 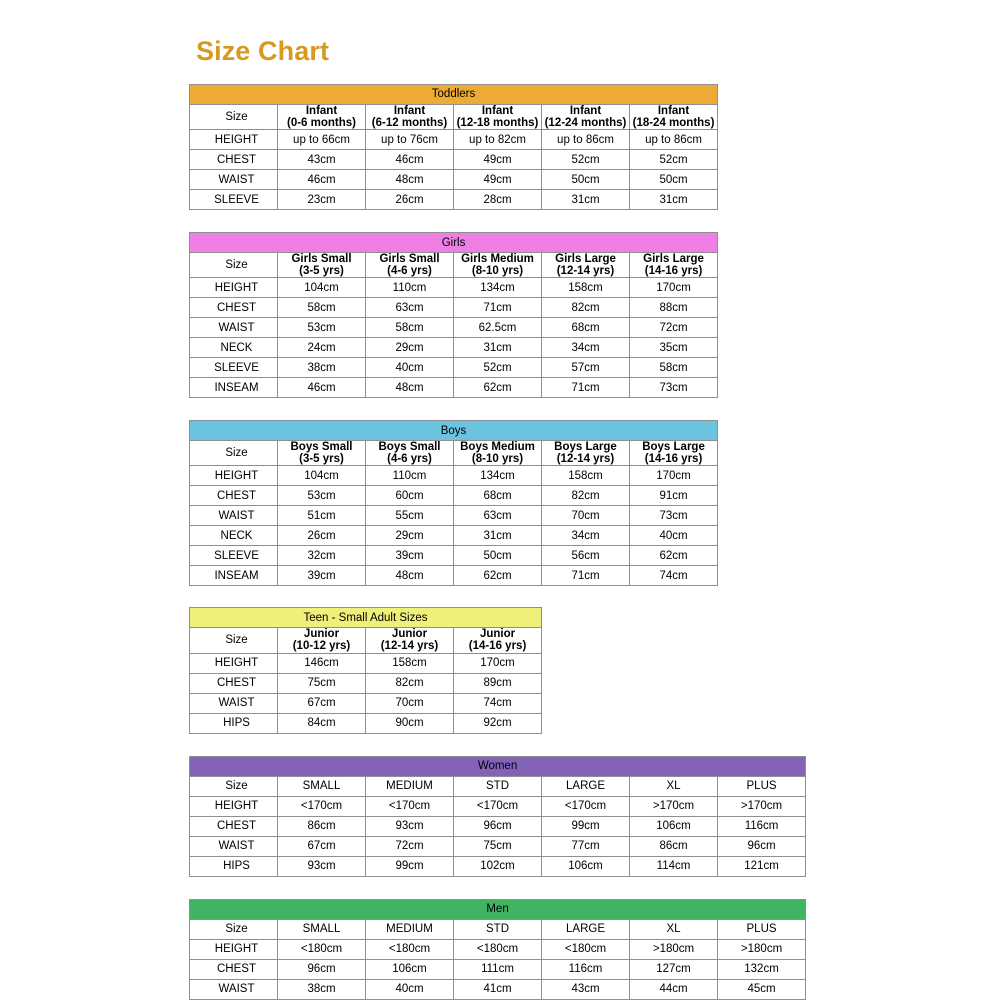 I want to click on table-row: WAIST 38cm 40cm 41cm 43cm 44cm 45cm, so click(x=498, y=989).